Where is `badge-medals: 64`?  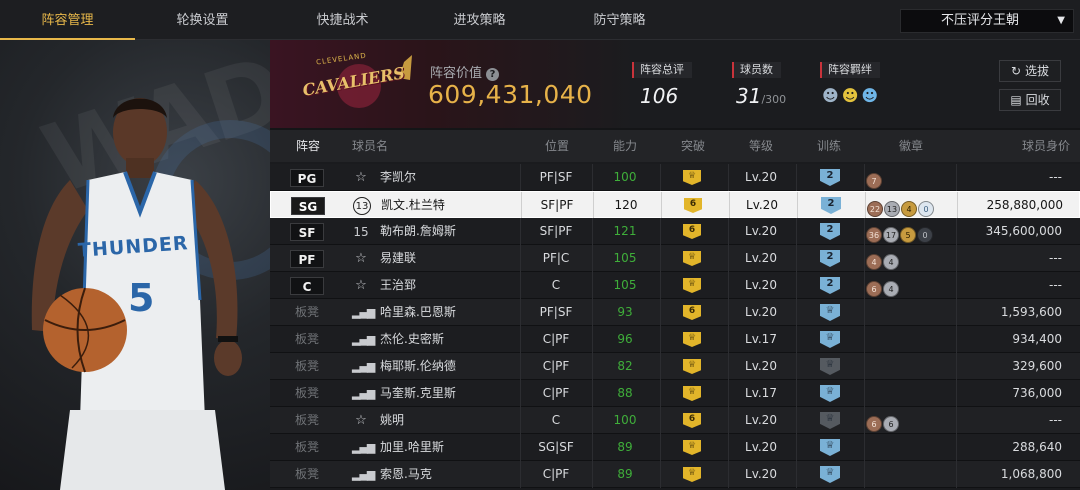 badge-medals: 64 is located at coordinates (883, 287).